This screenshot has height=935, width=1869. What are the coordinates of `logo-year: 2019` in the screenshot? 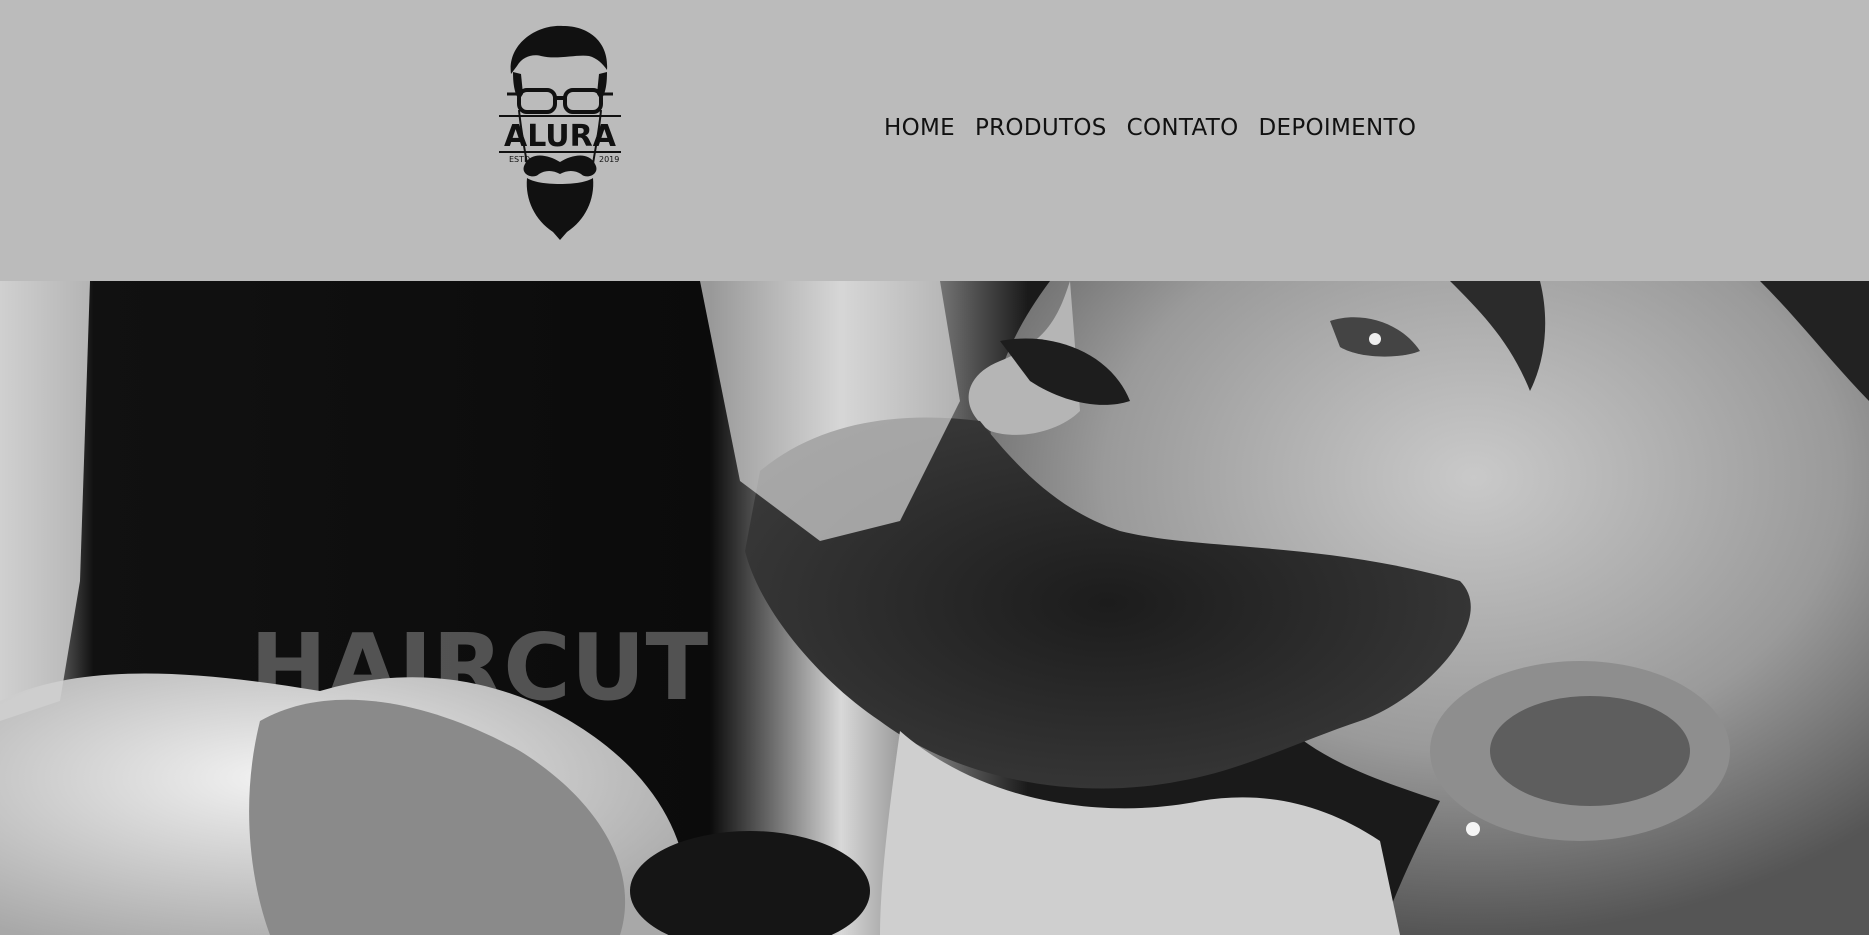 It's located at (609, 159).